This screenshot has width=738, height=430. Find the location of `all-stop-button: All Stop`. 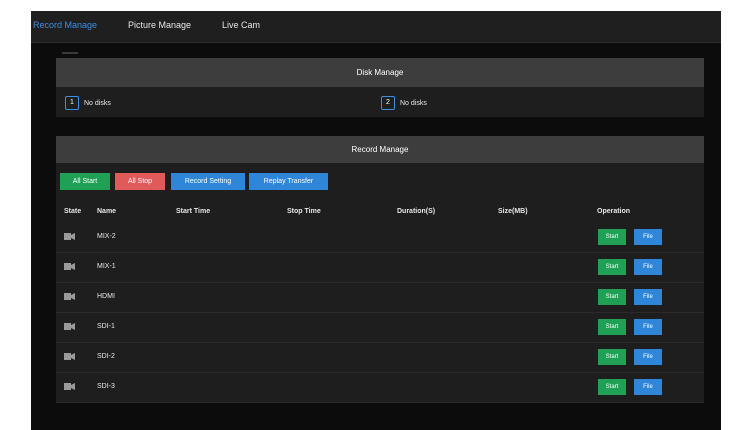

all-stop-button: All Stop is located at coordinates (140, 181).